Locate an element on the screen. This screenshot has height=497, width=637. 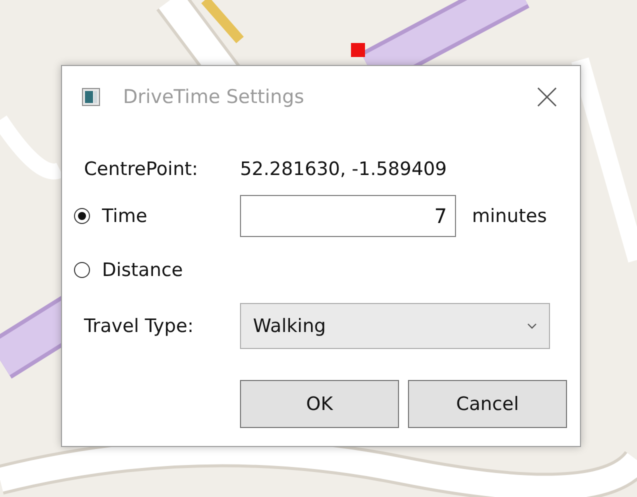
cancel-button: Cancel is located at coordinates (487, 404).